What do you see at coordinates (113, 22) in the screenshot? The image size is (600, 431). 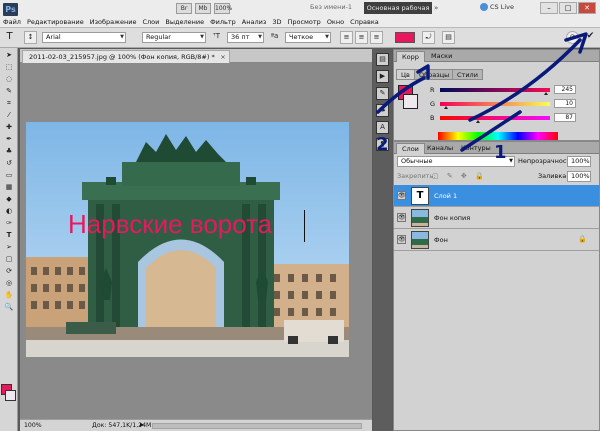 I see `menu-image: Изображение` at bounding box center [113, 22].